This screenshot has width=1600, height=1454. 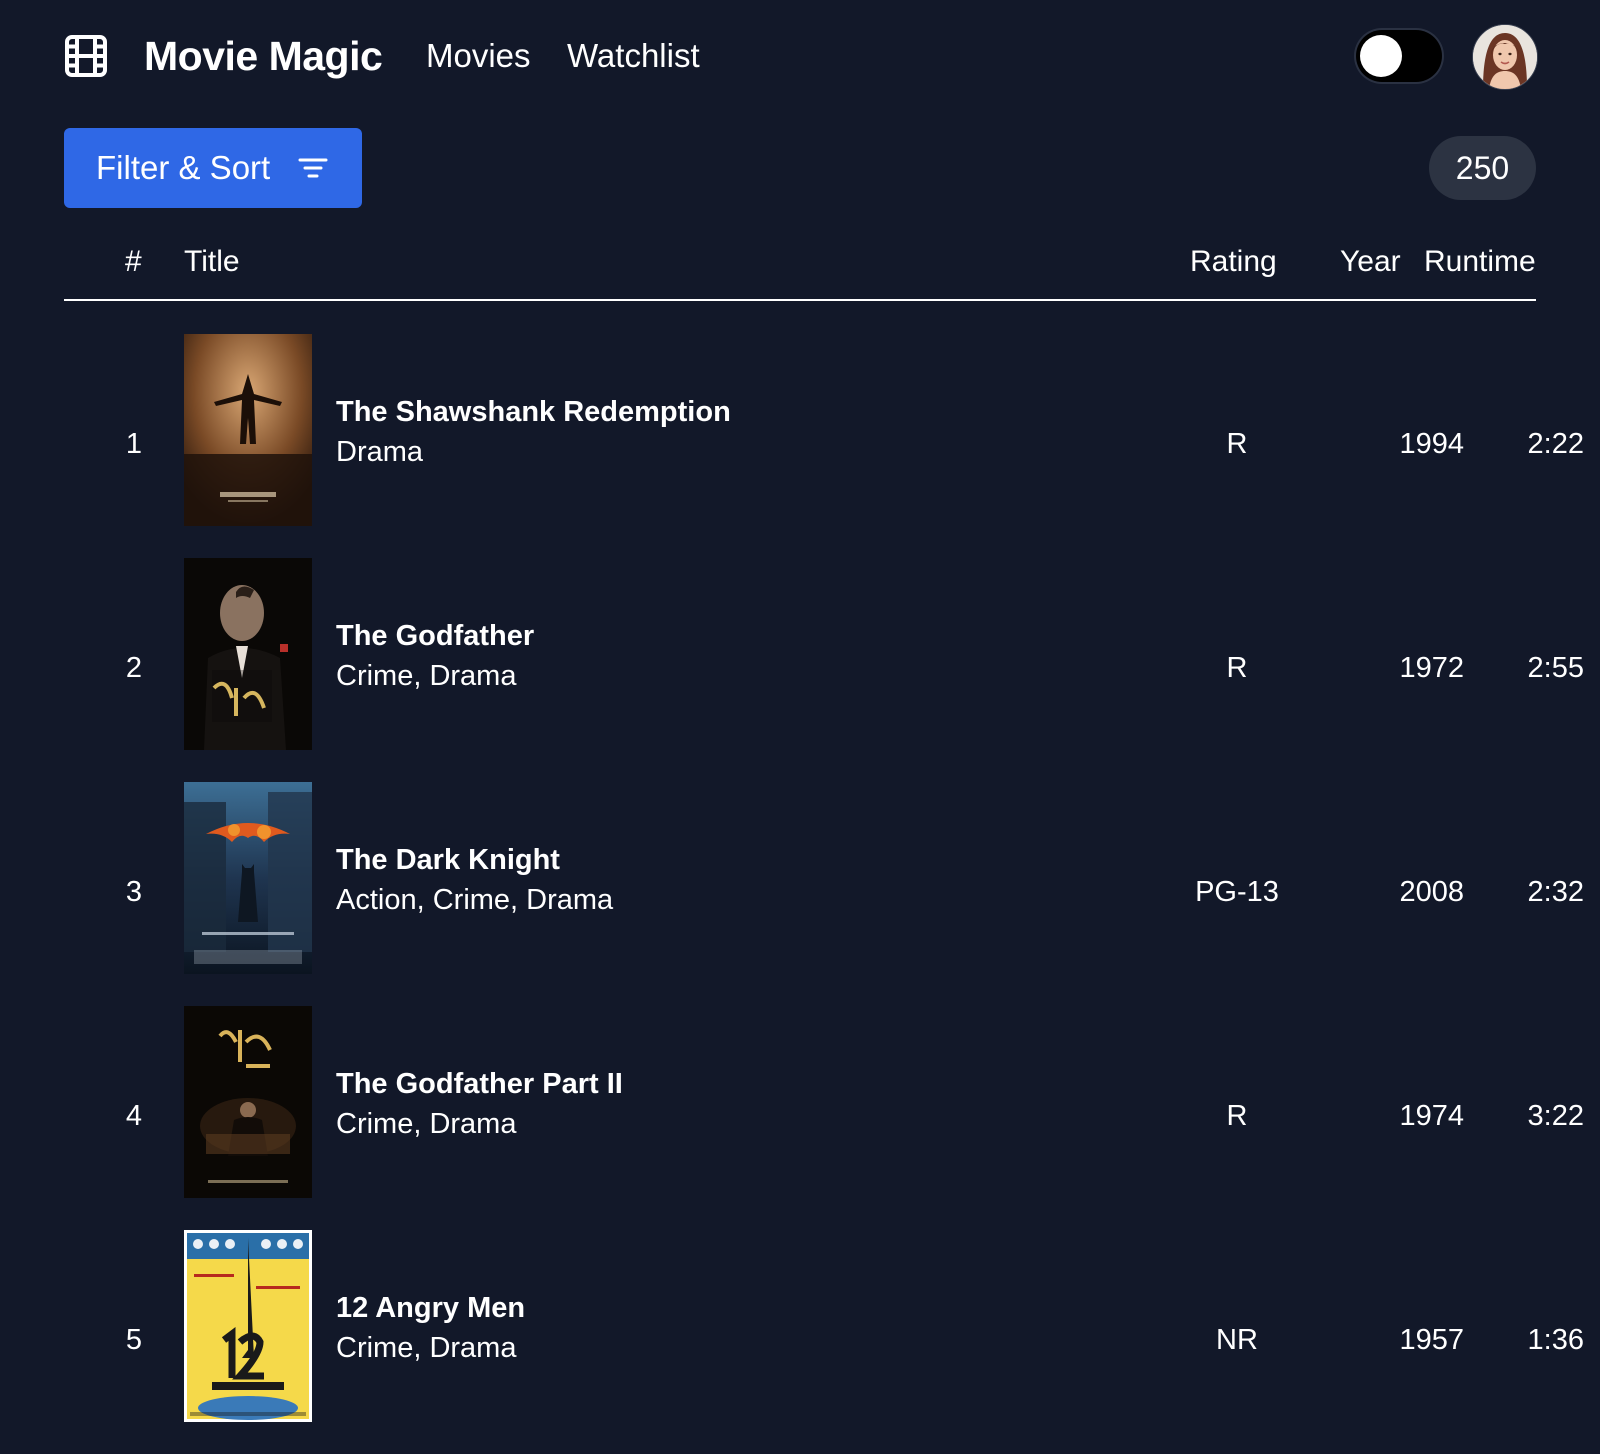 What do you see at coordinates (478, 56) in the screenshot?
I see `nav-link-movies: Movies` at bounding box center [478, 56].